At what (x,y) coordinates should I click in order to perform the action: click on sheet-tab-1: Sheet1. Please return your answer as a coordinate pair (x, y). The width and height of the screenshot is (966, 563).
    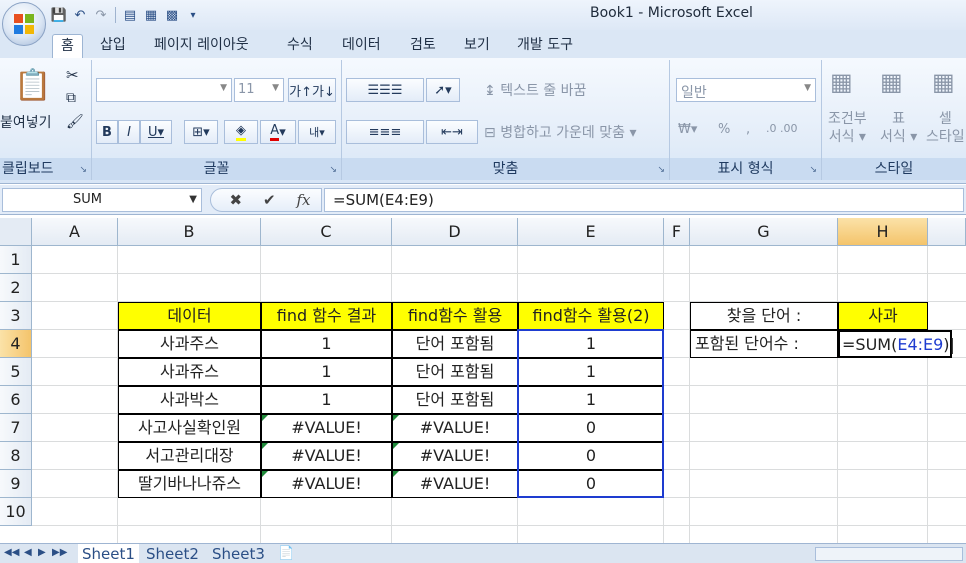
    Looking at the image, I should click on (108, 553).